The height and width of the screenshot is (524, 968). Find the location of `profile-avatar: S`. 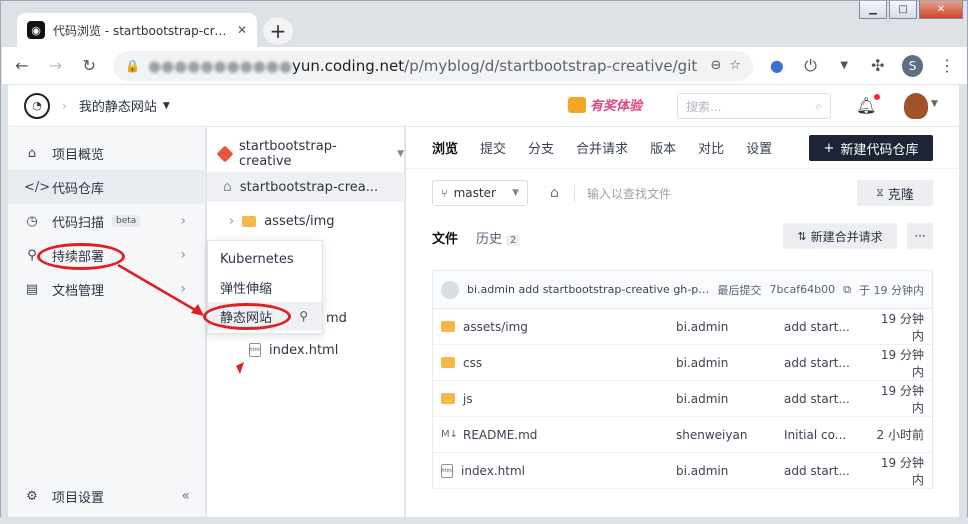

profile-avatar: S is located at coordinates (912, 65).